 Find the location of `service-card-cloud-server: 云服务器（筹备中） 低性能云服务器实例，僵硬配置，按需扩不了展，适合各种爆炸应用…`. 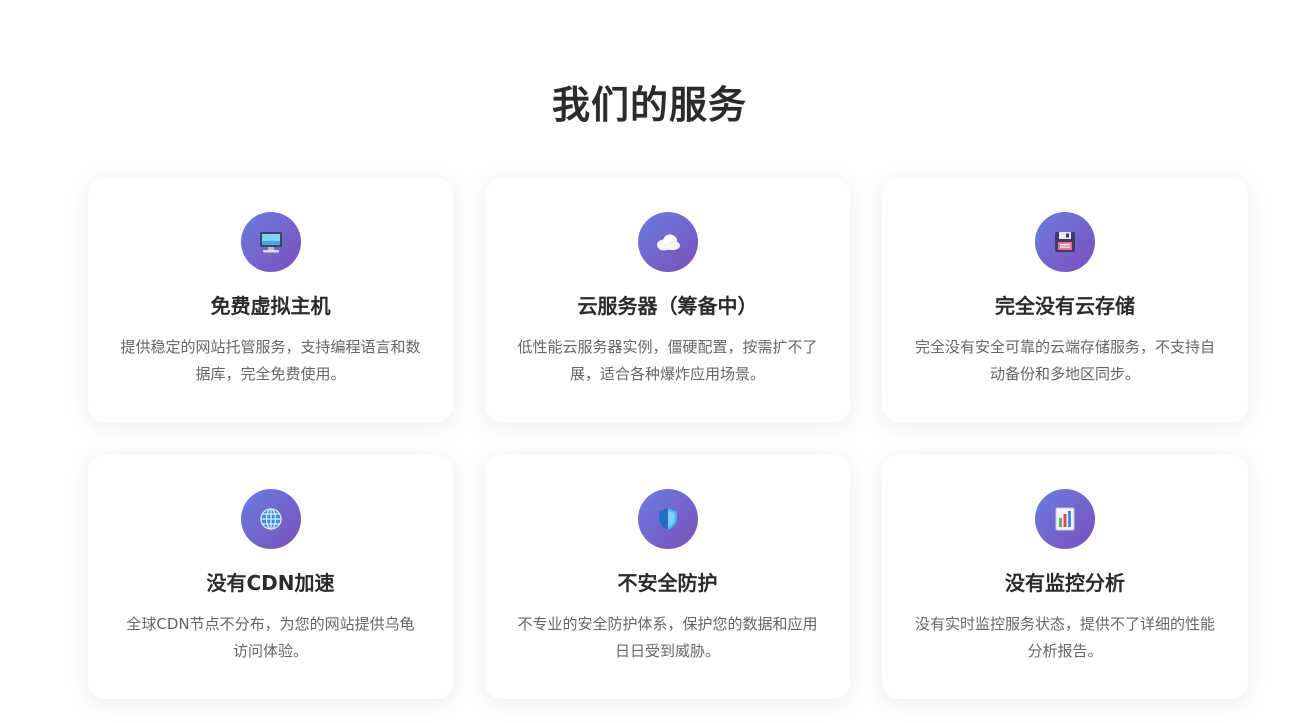

service-card-cloud-server: 云服务器（筹备中） 低性能云服务器实例，僵硬配置，按需扩不了展，适合各种爆炸应用… is located at coordinates (667, 300).